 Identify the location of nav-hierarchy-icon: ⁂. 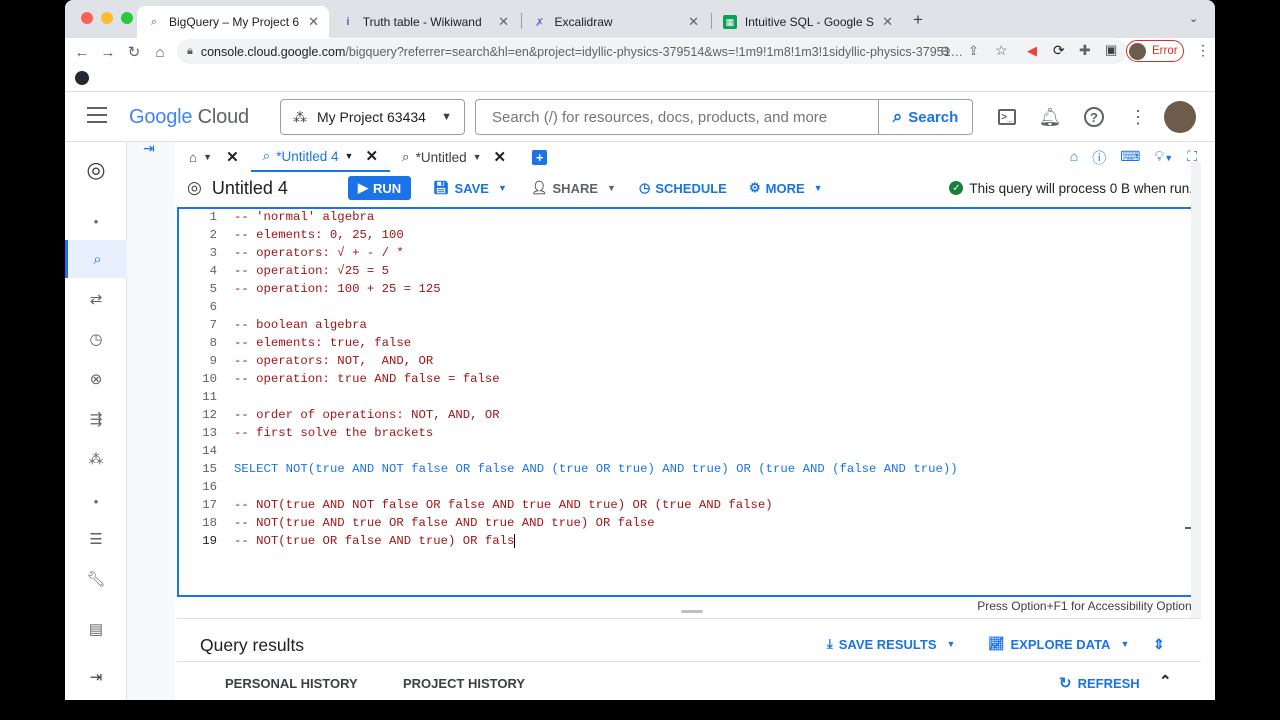
(96, 459).